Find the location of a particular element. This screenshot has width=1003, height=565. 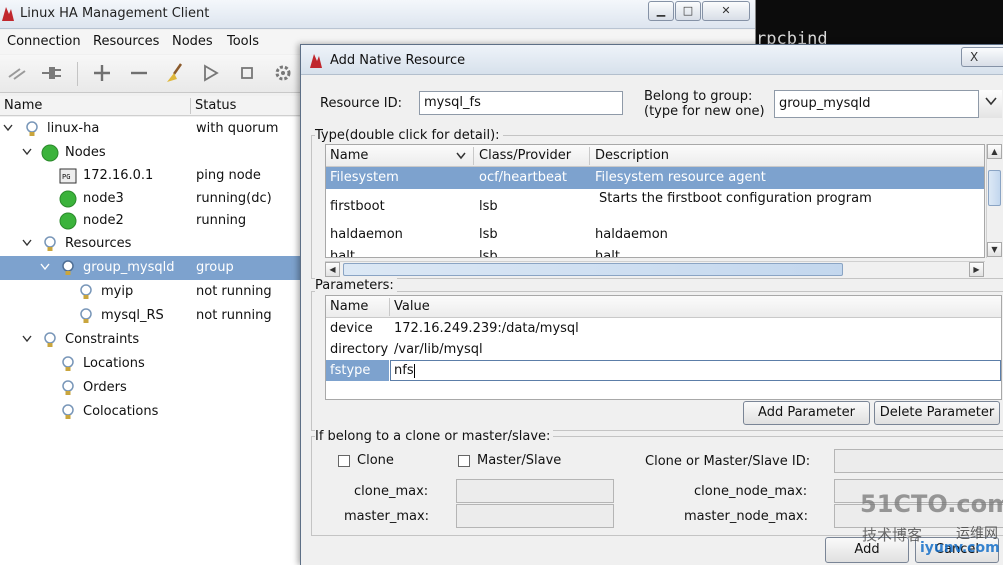

group-combobox: group_mysqld is located at coordinates (888, 104).